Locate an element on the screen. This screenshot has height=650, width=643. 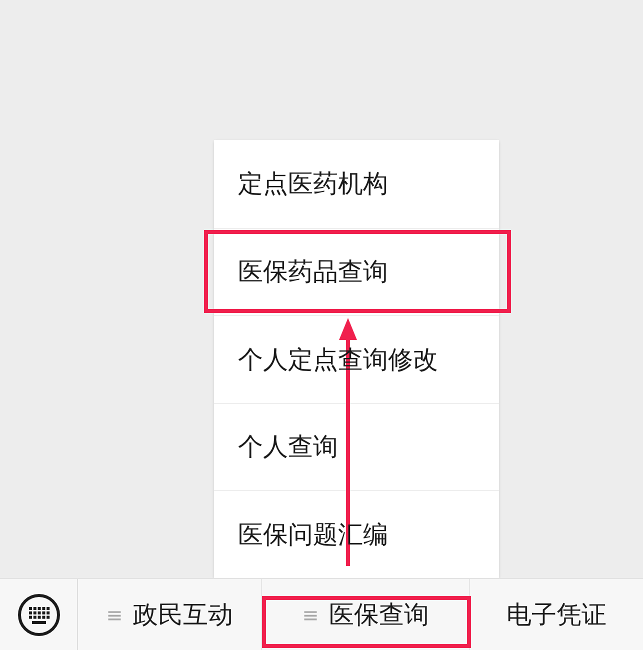
menu-tab: ≡ 医保查询 is located at coordinates (365, 615).